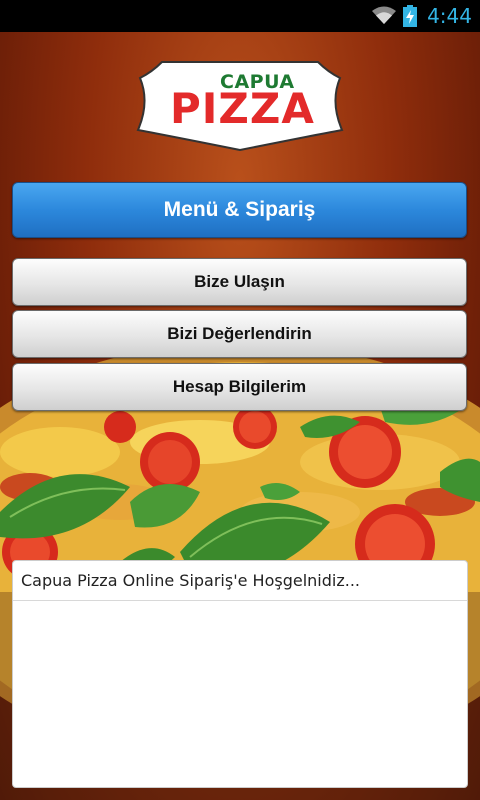 This screenshot has height=800, width=480. Describe the element at coordinates (240, 16) in the screenshot. I see `status-bar: 4:44` at that location.